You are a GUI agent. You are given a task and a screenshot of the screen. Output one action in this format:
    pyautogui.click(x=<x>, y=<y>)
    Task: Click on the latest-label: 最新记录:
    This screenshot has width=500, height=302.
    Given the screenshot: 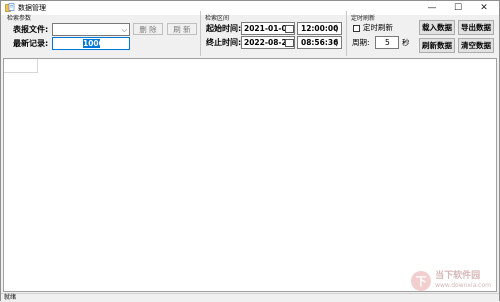 What is the action you would take?
    pyautogui.click(x=31, y=43)
    